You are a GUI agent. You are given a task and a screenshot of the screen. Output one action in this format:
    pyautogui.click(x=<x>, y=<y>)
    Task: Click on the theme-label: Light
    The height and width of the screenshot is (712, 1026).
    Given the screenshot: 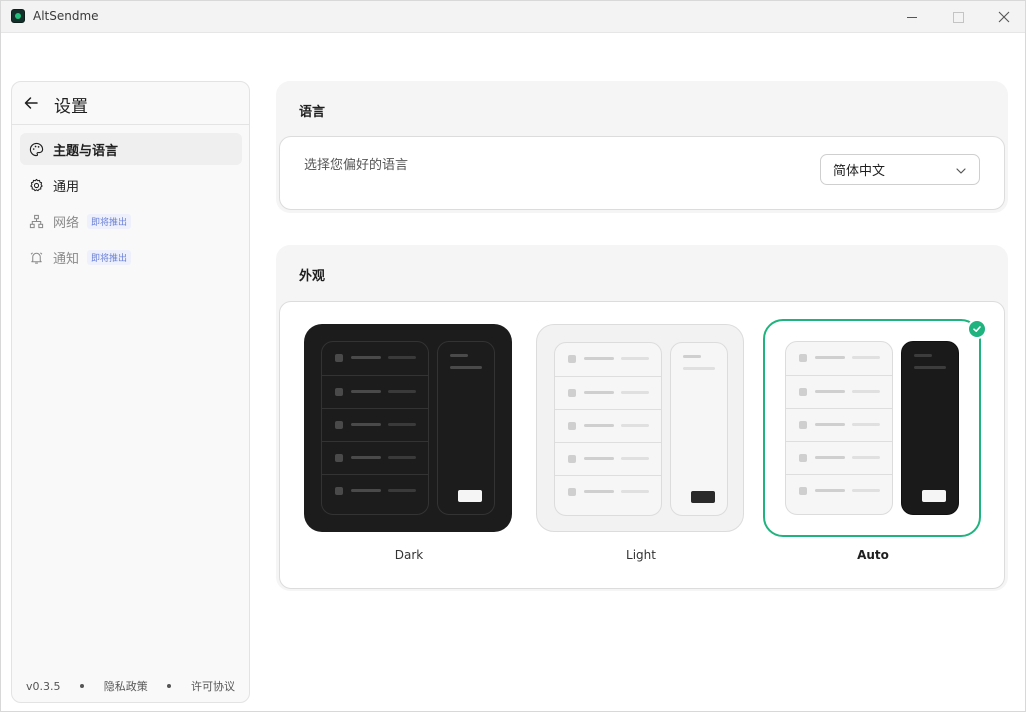 What is the action you would take?
    pyautogui.click(x=641, y=555)
    